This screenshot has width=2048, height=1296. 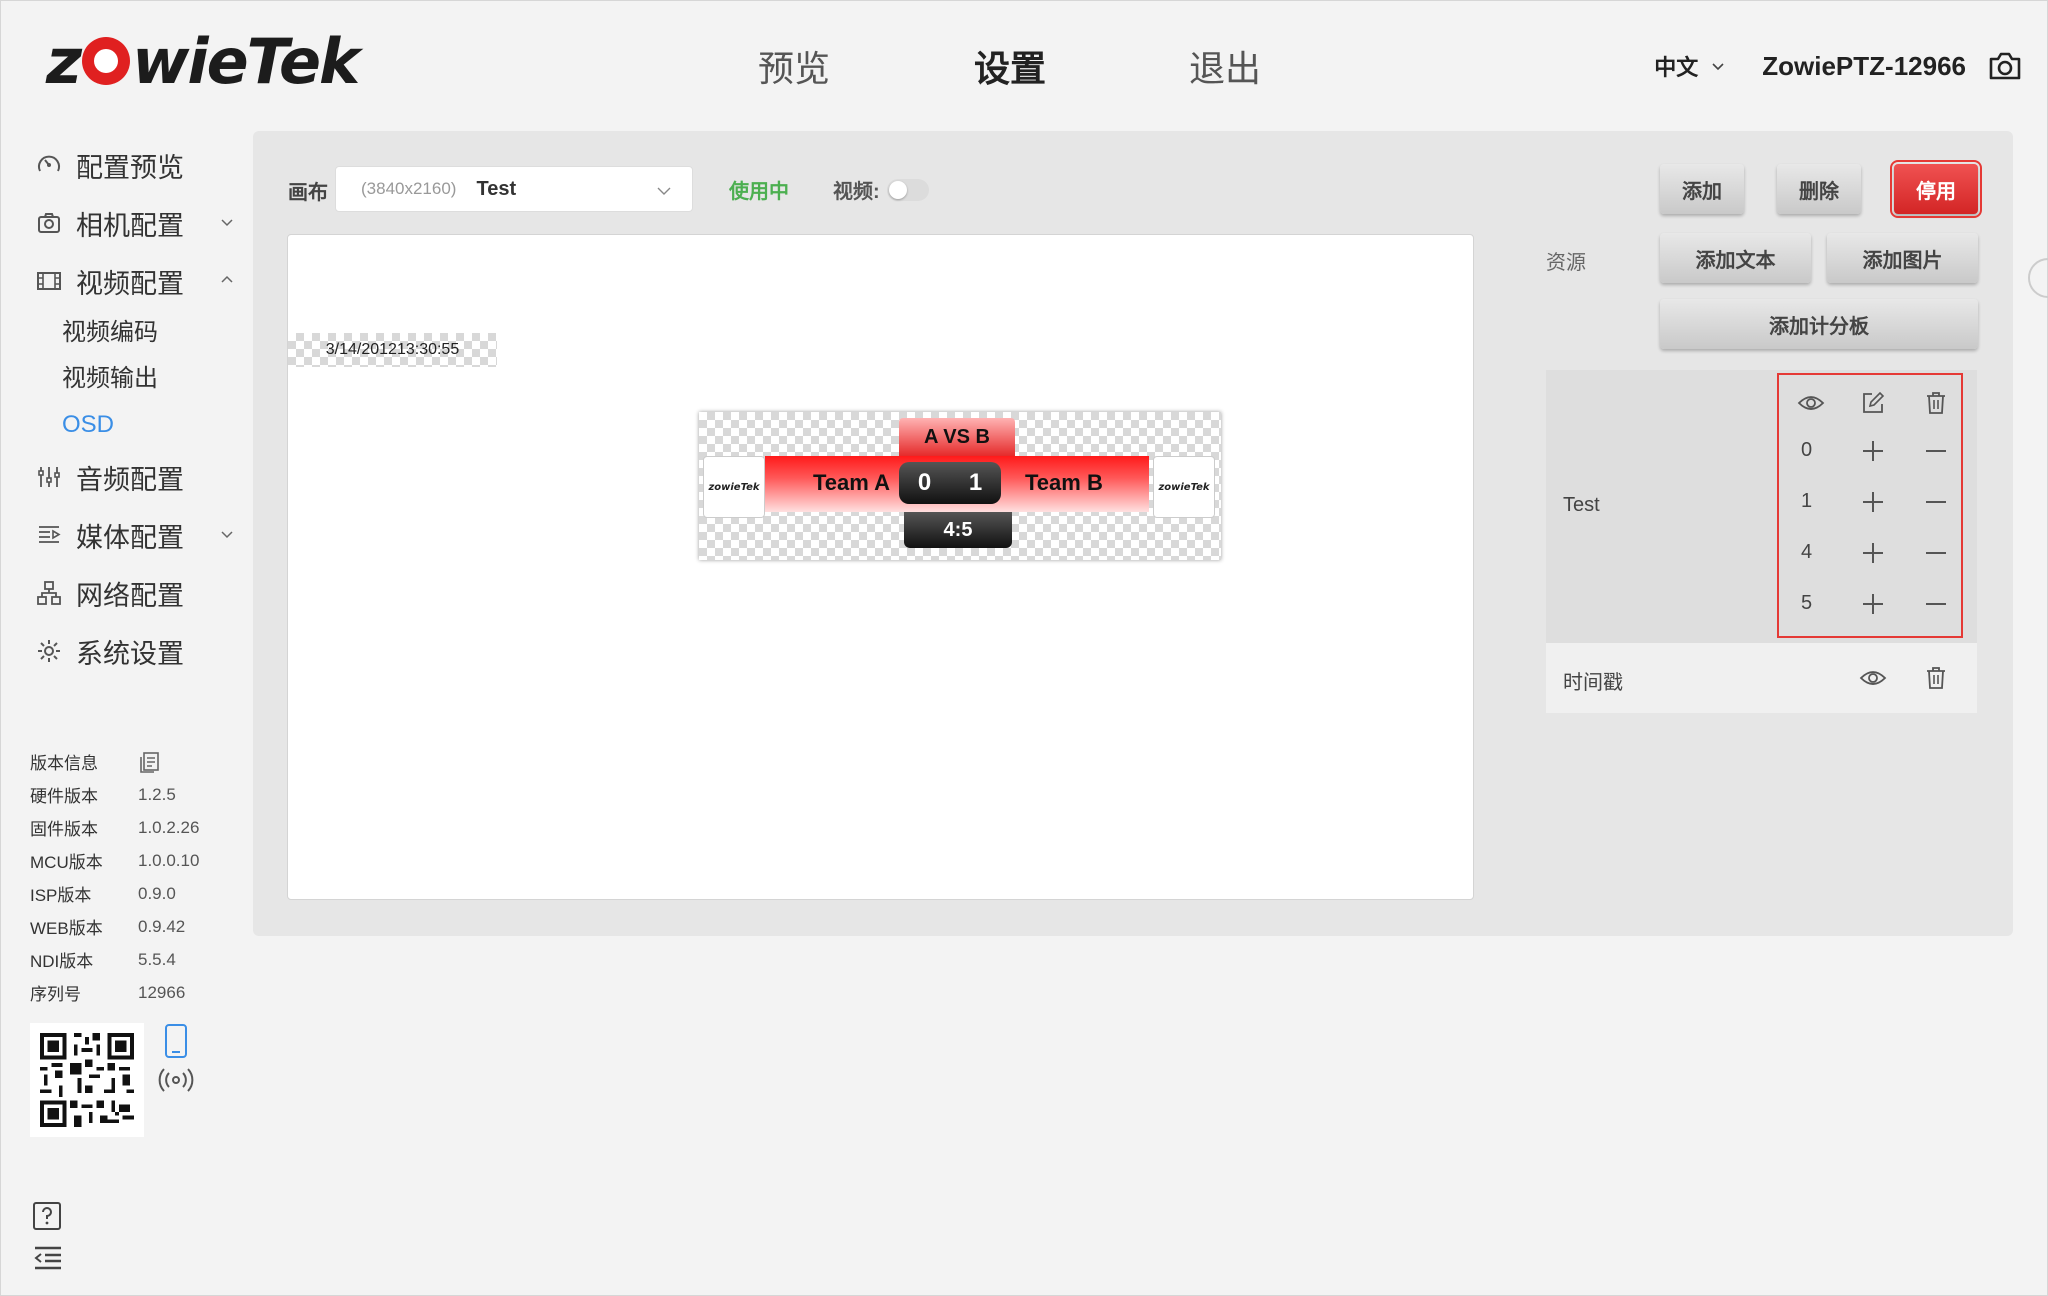 What do you see at coordinates (157, 794) in the screenshot?
I see `version-value: 1.2.5` at bounding box center [157, 794].